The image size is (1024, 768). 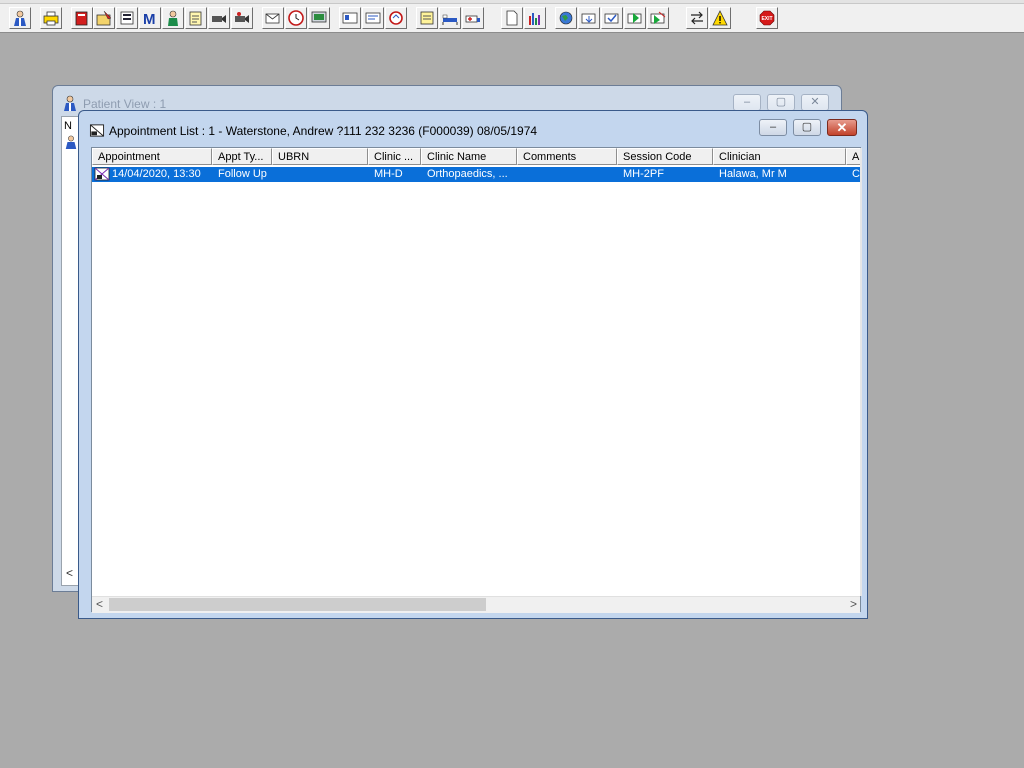 I want to click on camera-icon, so click(x=219, y=19).